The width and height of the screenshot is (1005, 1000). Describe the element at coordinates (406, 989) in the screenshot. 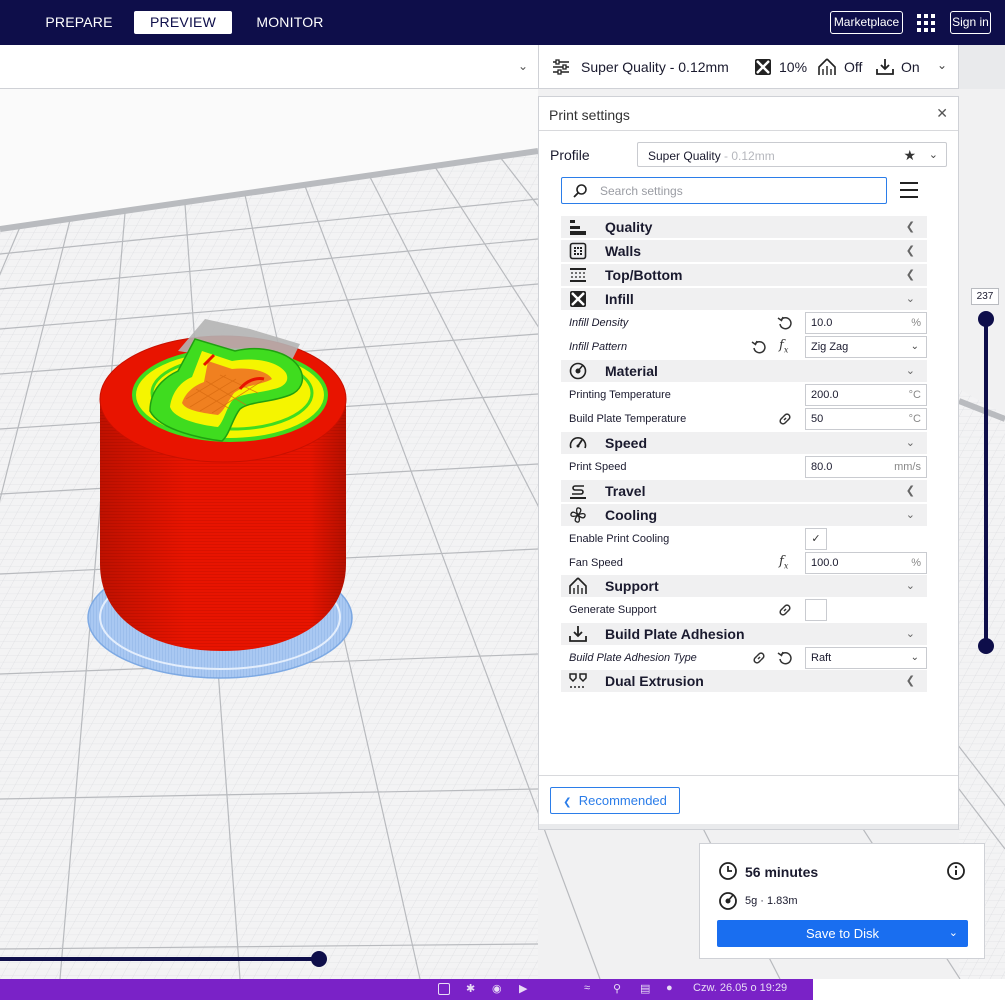

I see `os-taskbar: ✱ ◉ ▶ ≈ ⚲ ▤ ● Czw. 26.05 o 19:29` at that location.